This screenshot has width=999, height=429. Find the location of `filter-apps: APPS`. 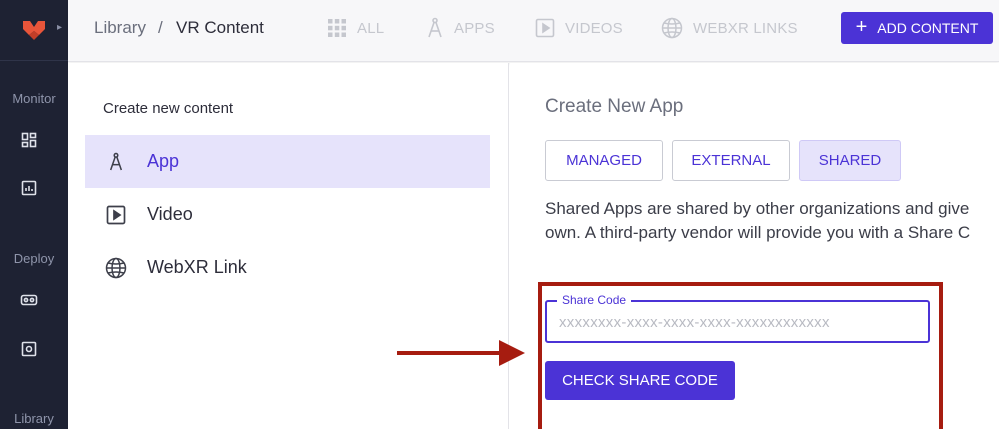

filter-apps: APPS is located at coordinates (460, 28).